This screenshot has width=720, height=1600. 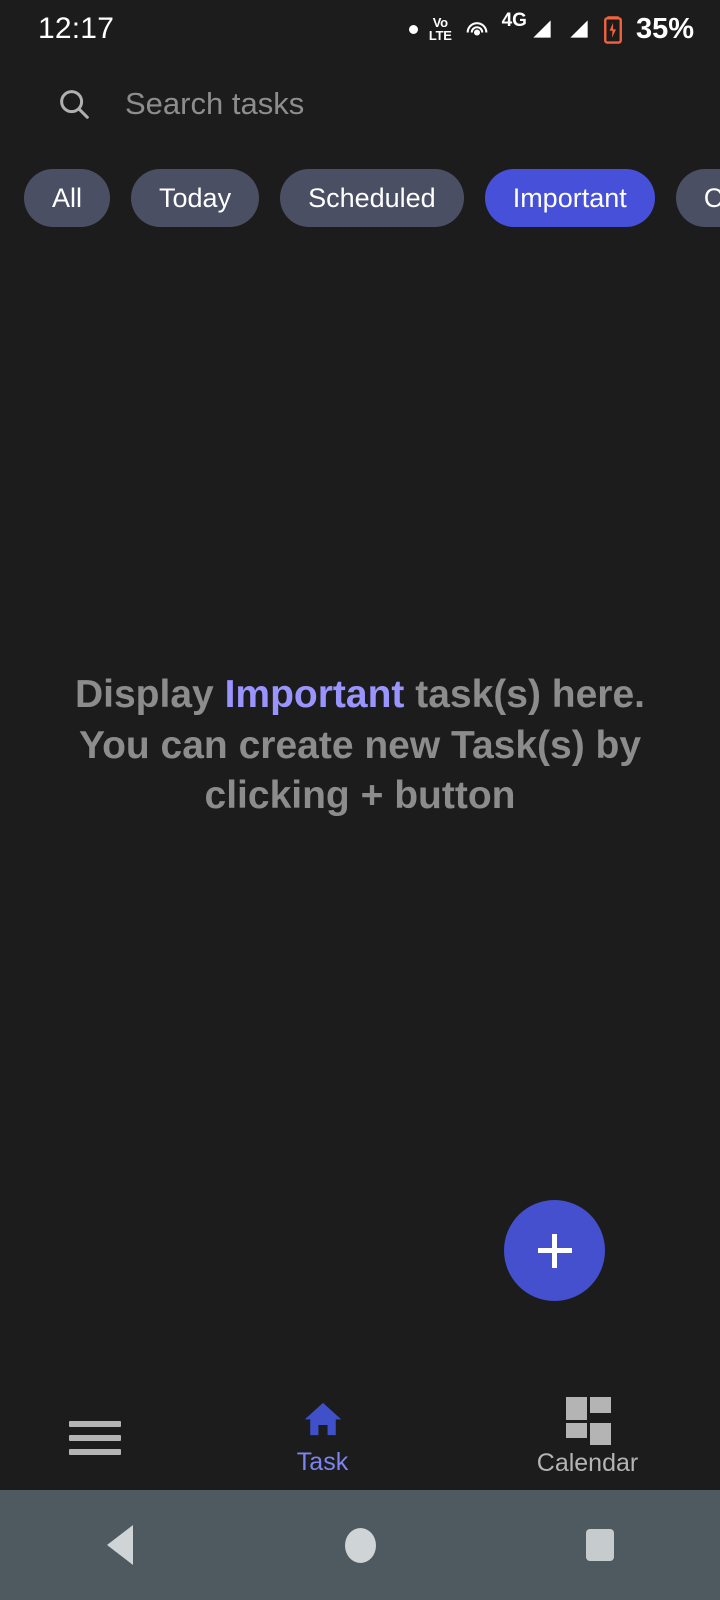 I want to click on status-bar: 12:17 Vo LTE 4G 35%, so click(x=360, y=29).